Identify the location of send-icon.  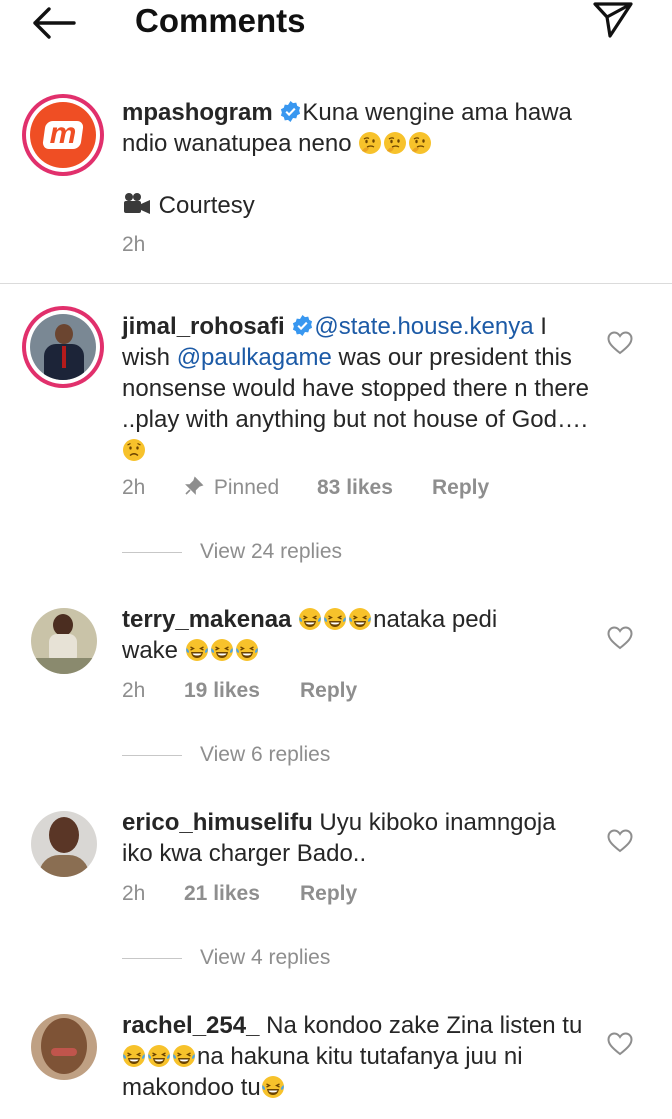
(613, 20).